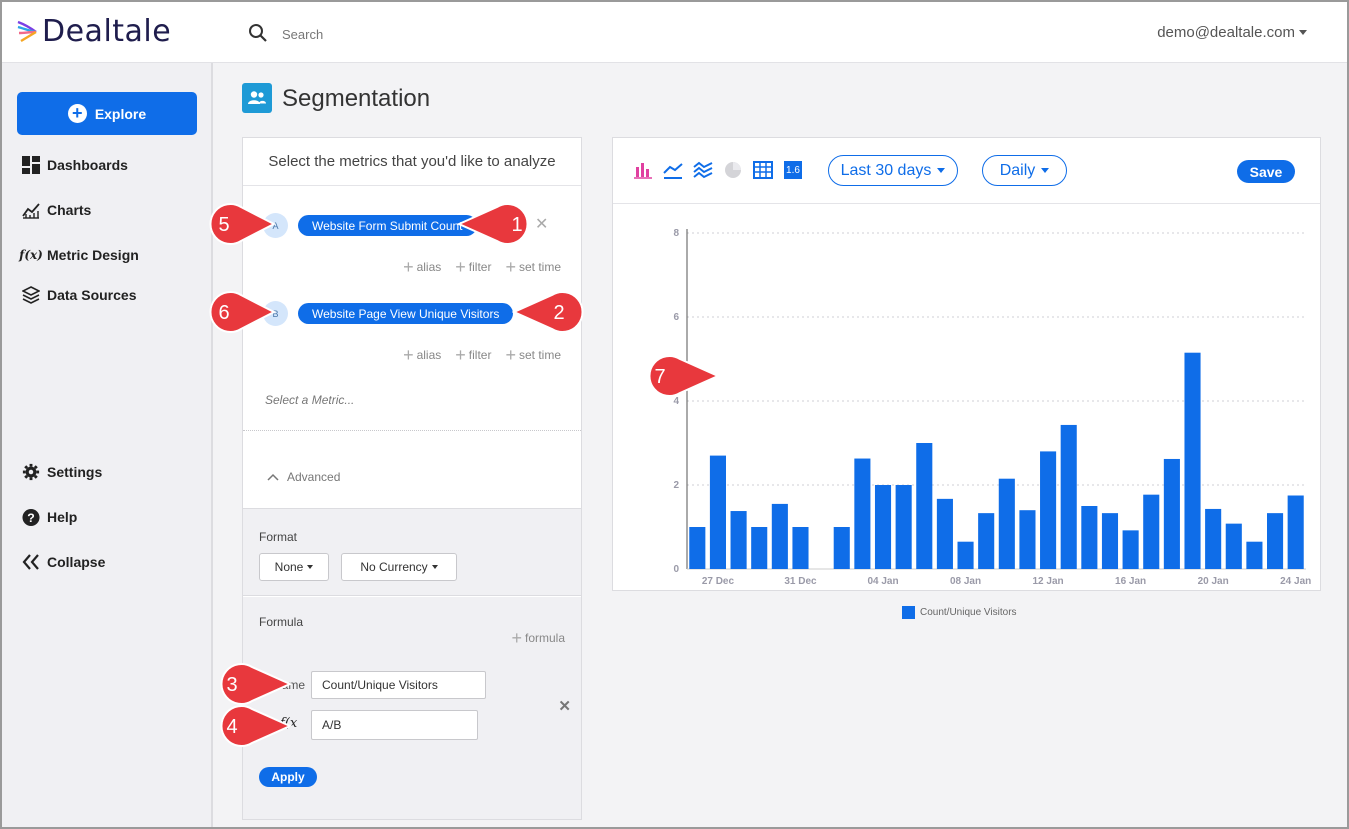 This screenshot has width=1349, height=829. What do you see at coordinates (406, 313) in the screenshot?
I see `metric-pill: Website Page View Unique Visitors` at bounding box center [406, 313].